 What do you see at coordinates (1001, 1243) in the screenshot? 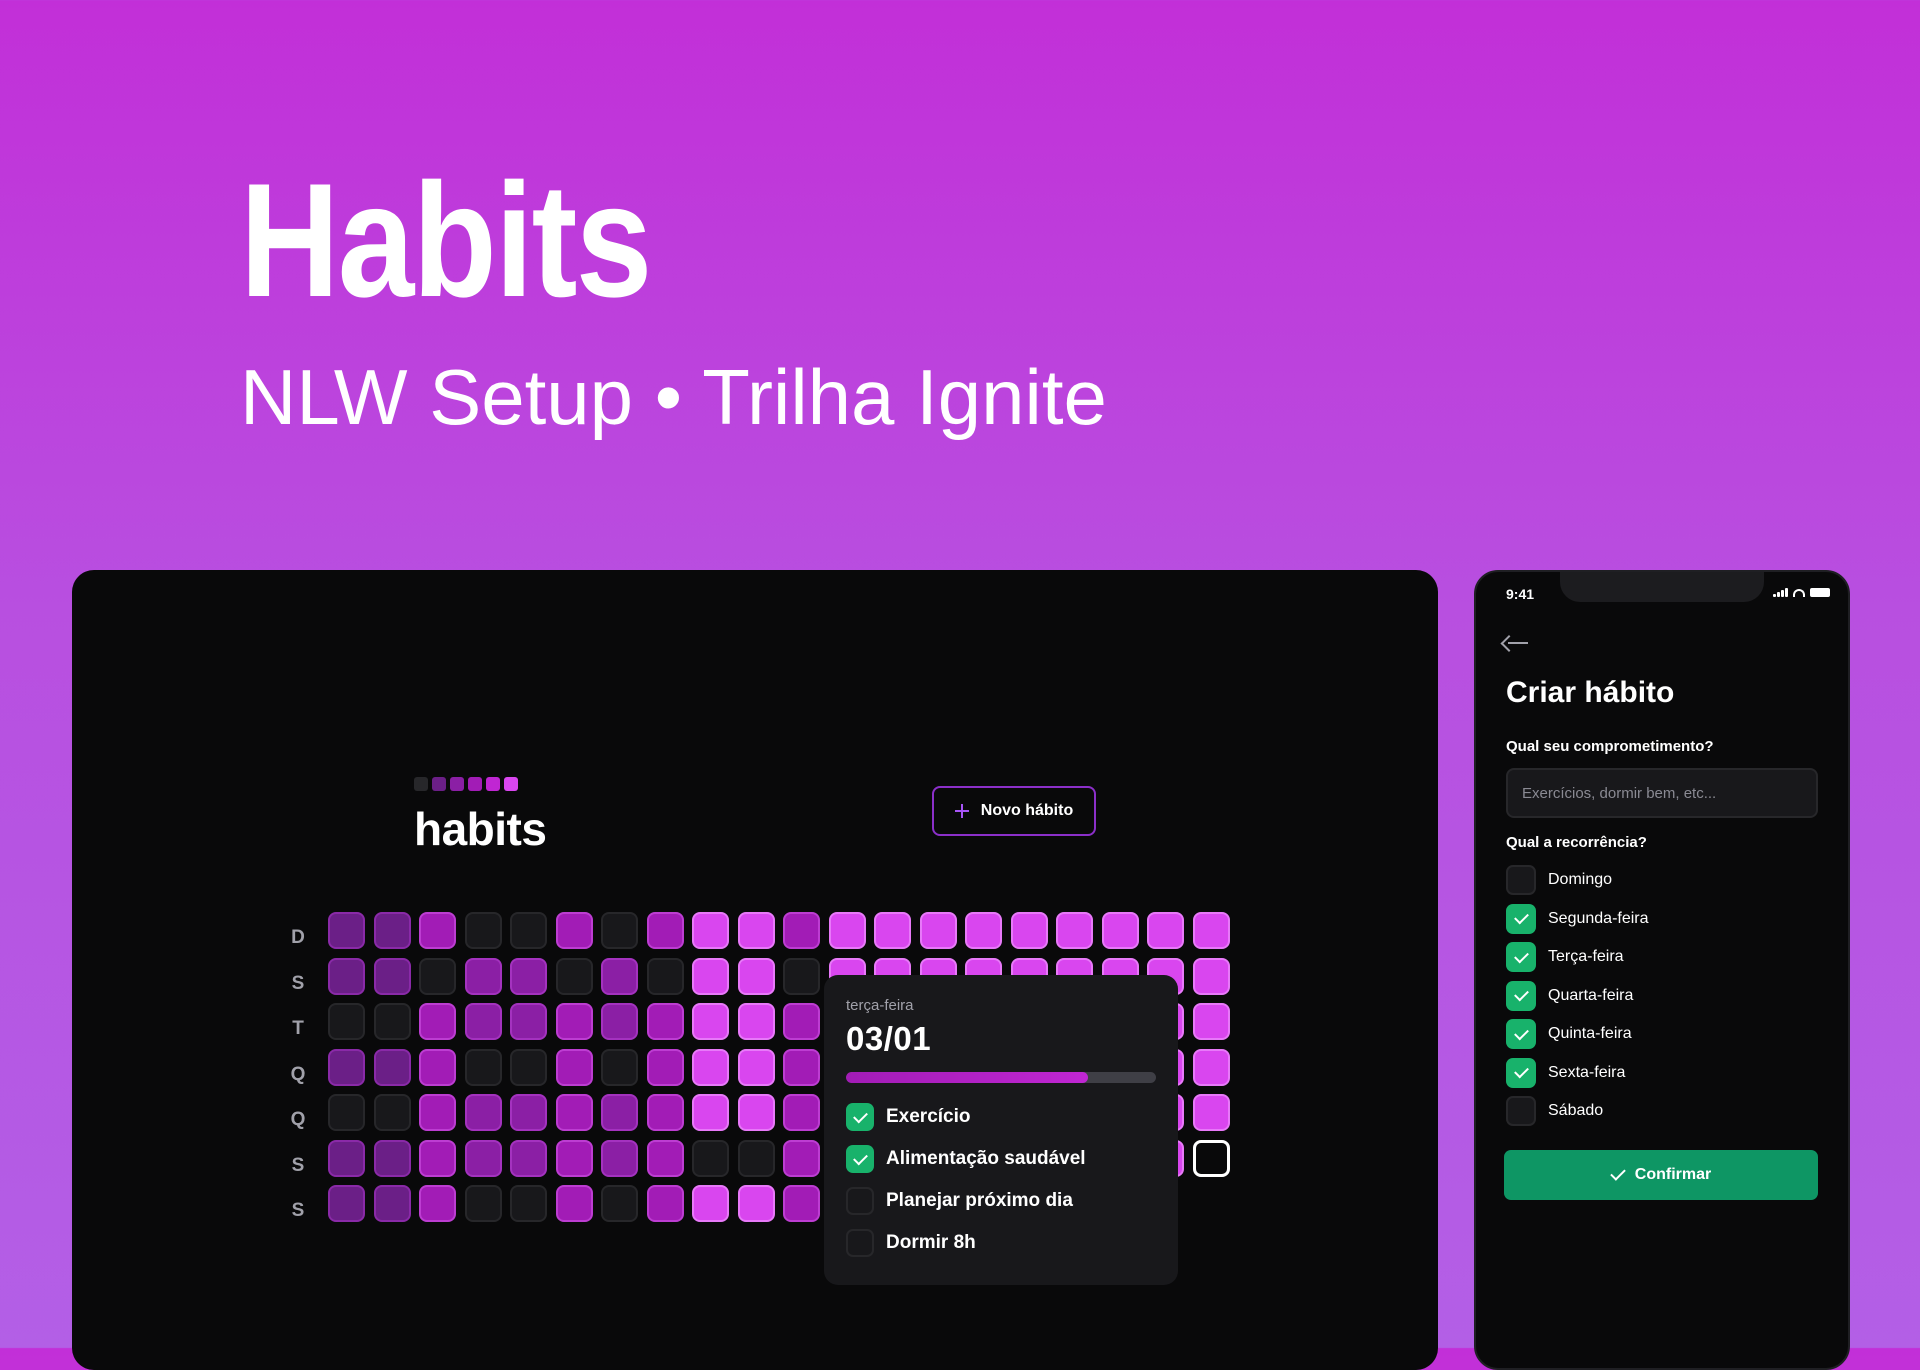
I see `popover-habit-item: Dormir 8h` at bounding box center [1001, 1243].